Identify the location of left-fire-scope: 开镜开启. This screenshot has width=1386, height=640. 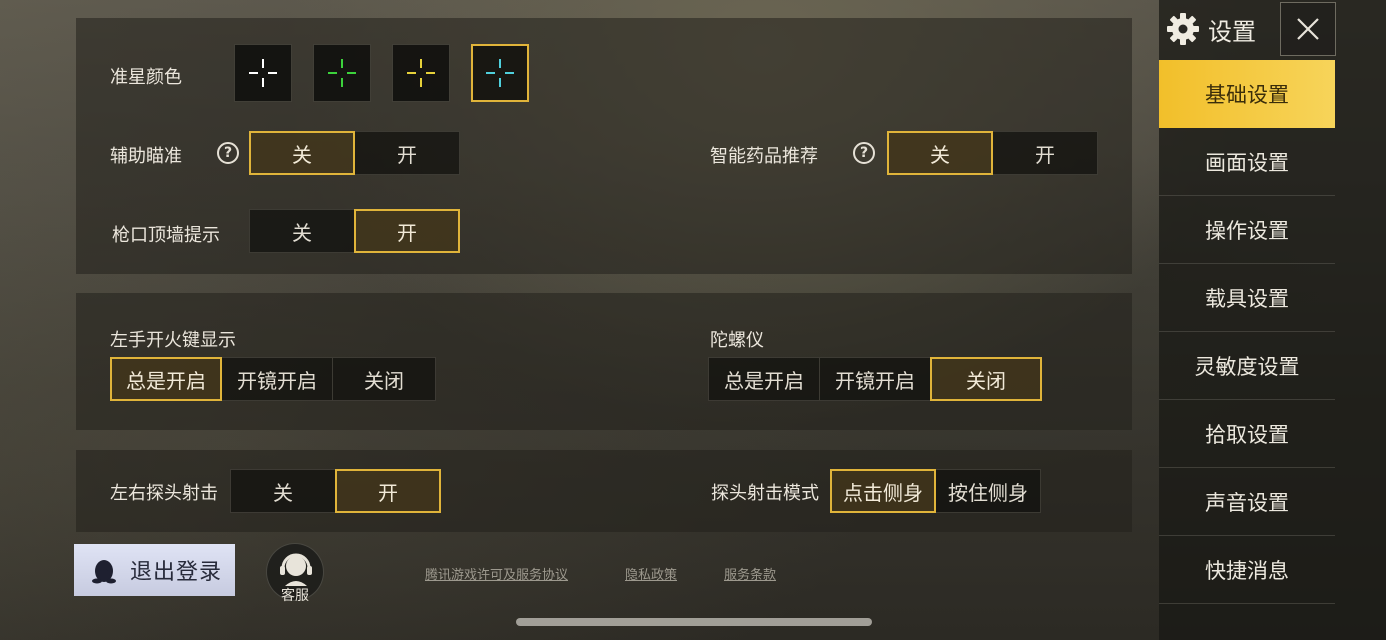
(277, 379).